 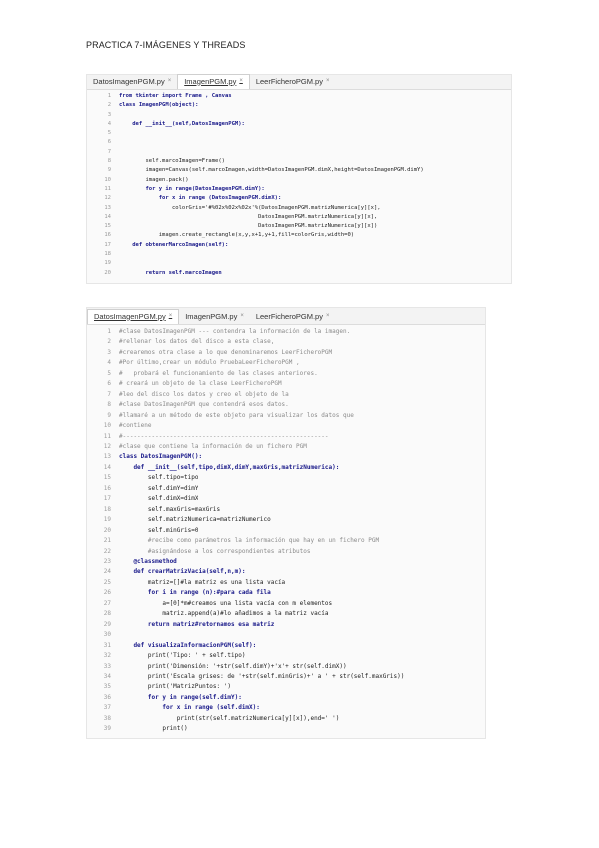 I want to click on code-text: def visualizaInformacionPGM(self):, so click(x=188, y=645).